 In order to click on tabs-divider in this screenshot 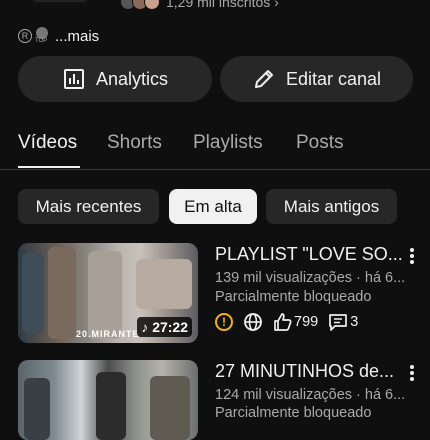, I will do `click(215, 169)`.